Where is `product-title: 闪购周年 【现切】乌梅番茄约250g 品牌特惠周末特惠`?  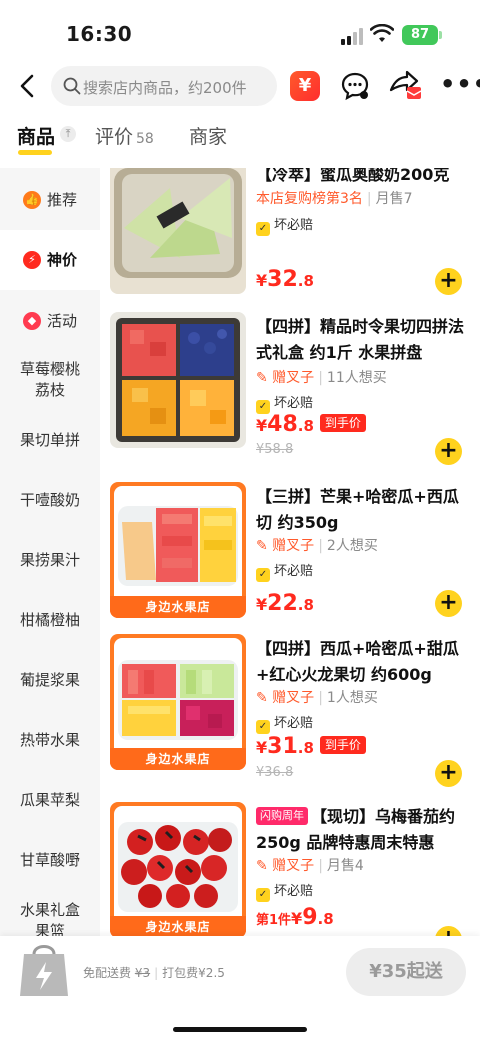
product-title: 闪购周年 【现切】乌梅番茄约250g 品牌特惠周末特惠 is located at coordinates (363, 830).